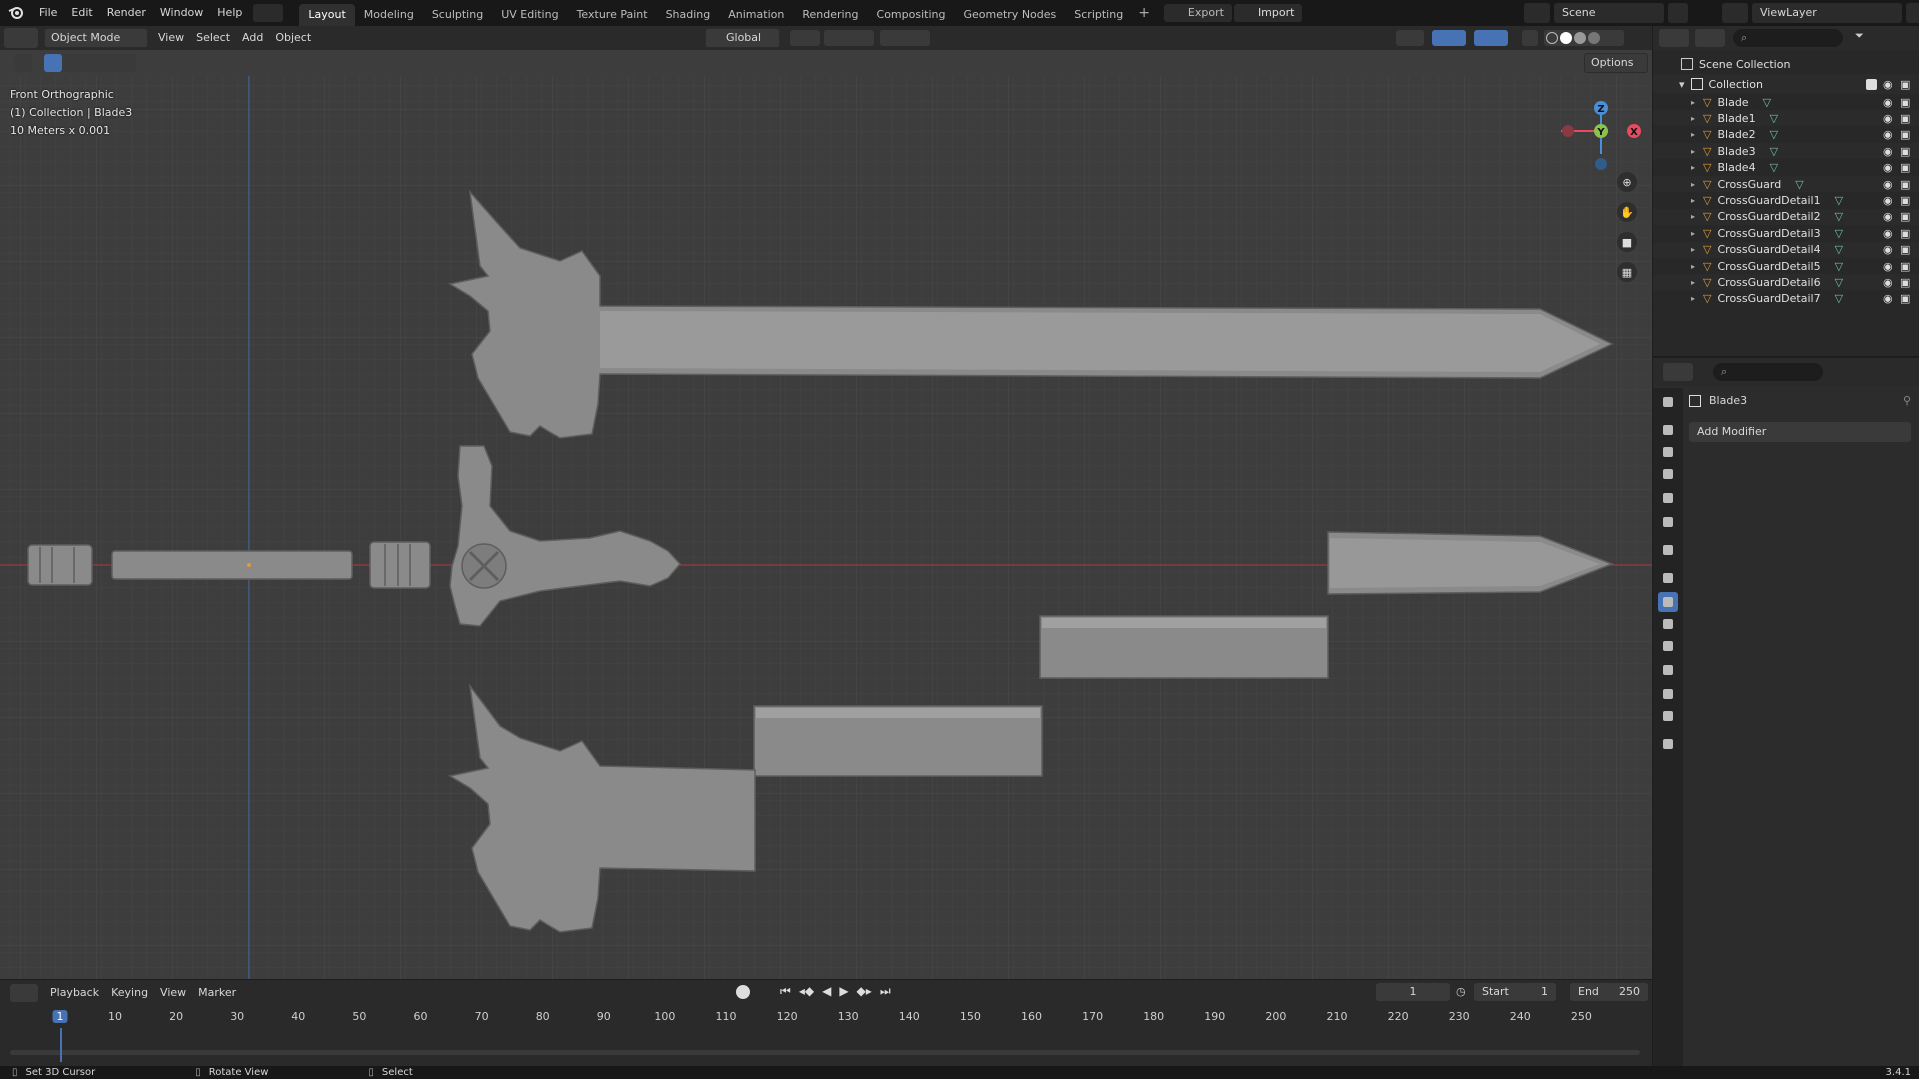  Describe the element at coordinates (756, 15) in the screenshot. I see `tab-animation: Animation` at that location.